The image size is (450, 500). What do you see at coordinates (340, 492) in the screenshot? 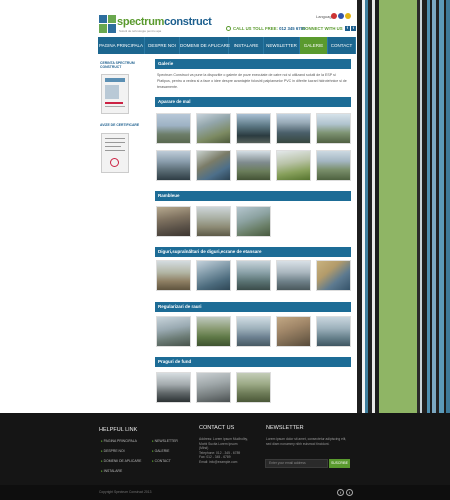
I see `footer-facebook-icon: f` at bounding box center [340, 492].